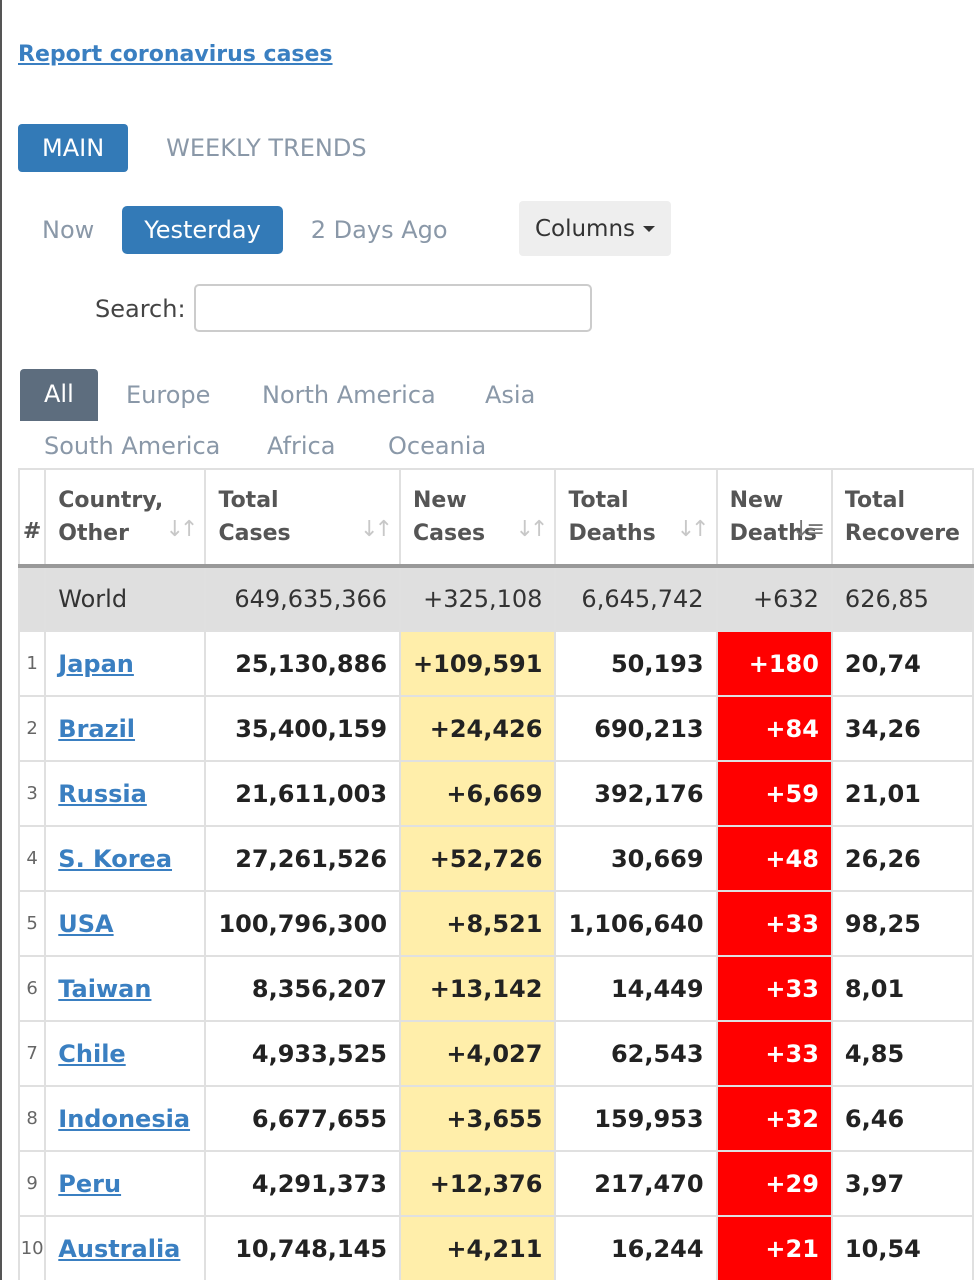 Image resolution: width=974 pixels, height=1280 pixels. What do you see at coordinates (902, 1118) in the screenshot?
I see `total-recovered-cell: 6,46` at bounding box center [902, 1118].